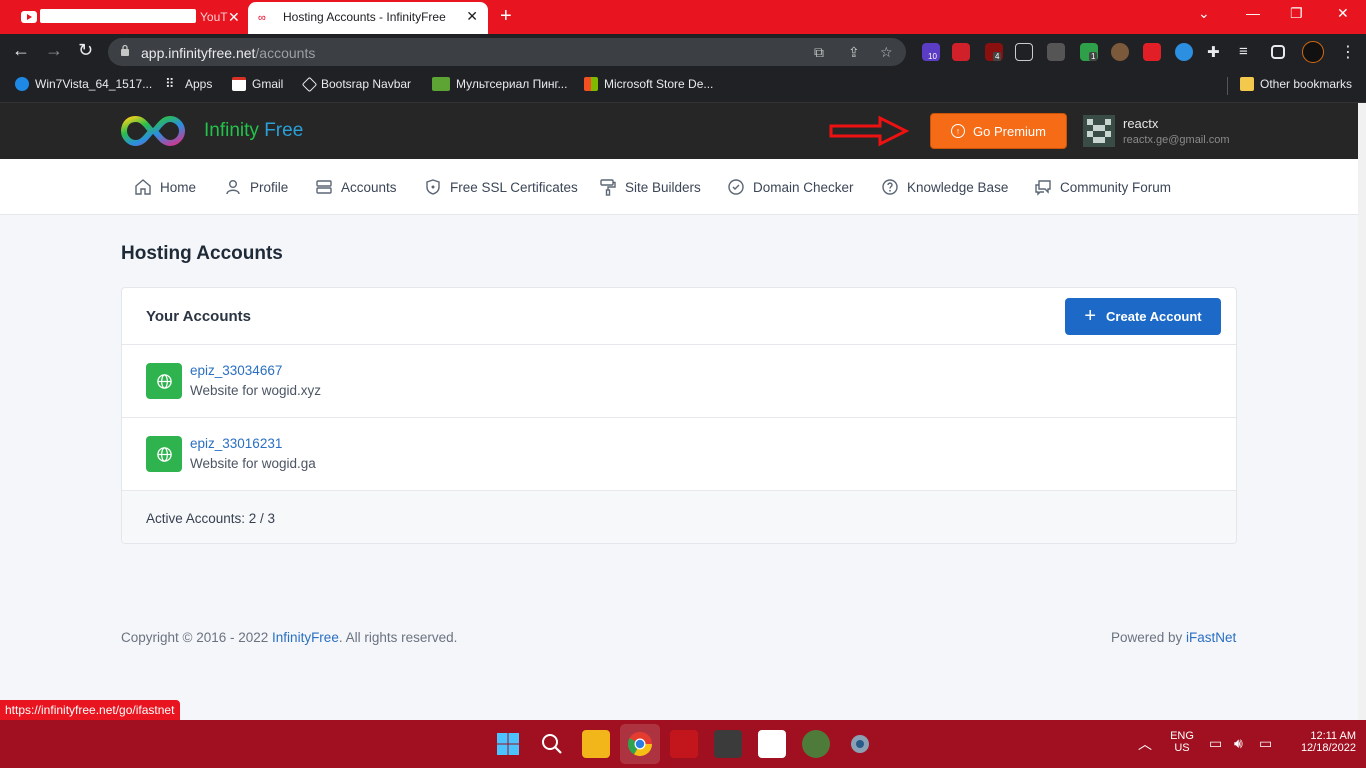 The image size is (1366, 768). What do you see at coordinates (1120, 52) in the screenshot?
I see `cookie-icon` at bounding box center [1120, 52].